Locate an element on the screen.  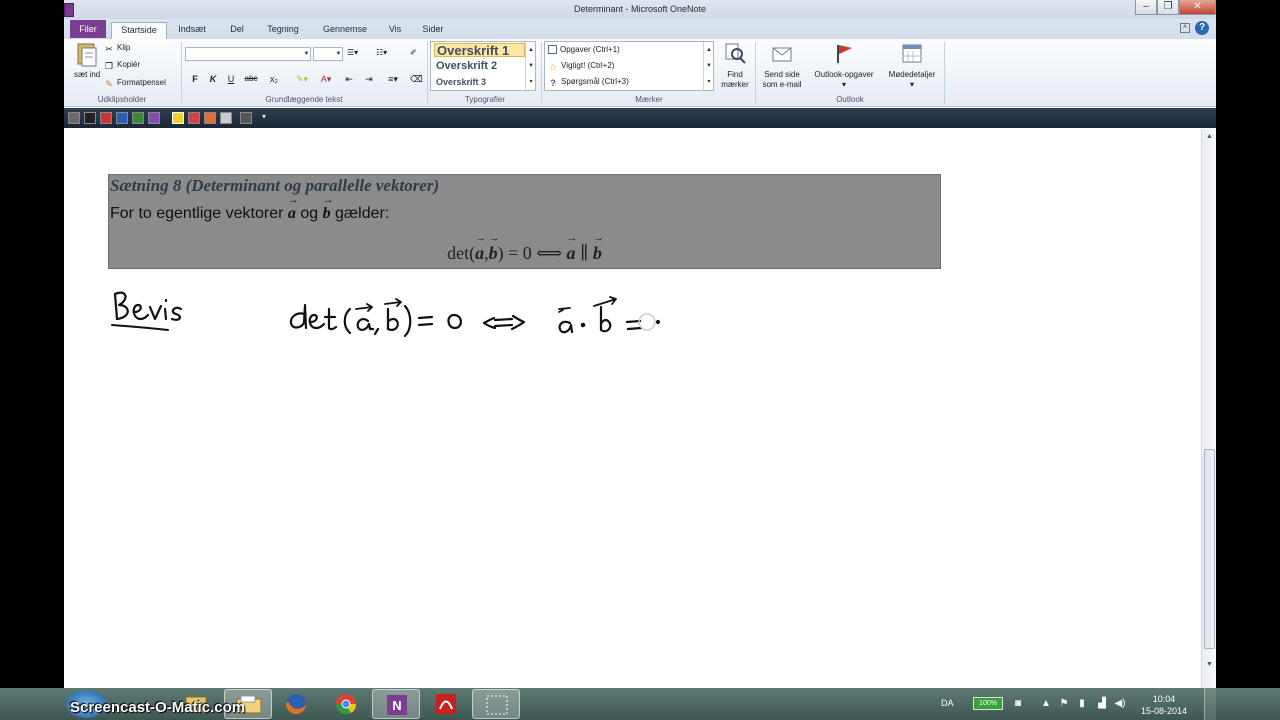
copy-button: ❐ Kopiér is located at coordinates (122, 65).